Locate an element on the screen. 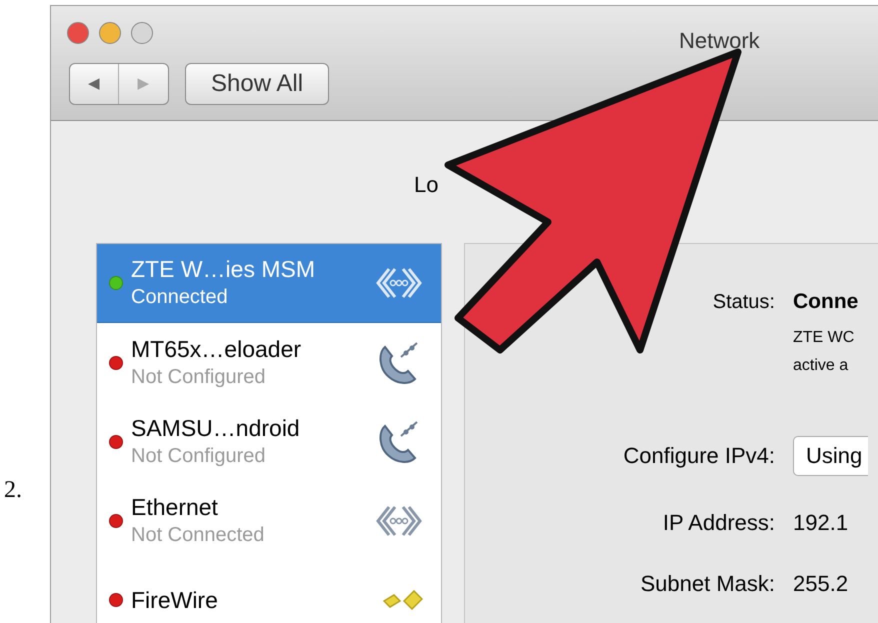  zoom-button is located at coordinates (142, 33).